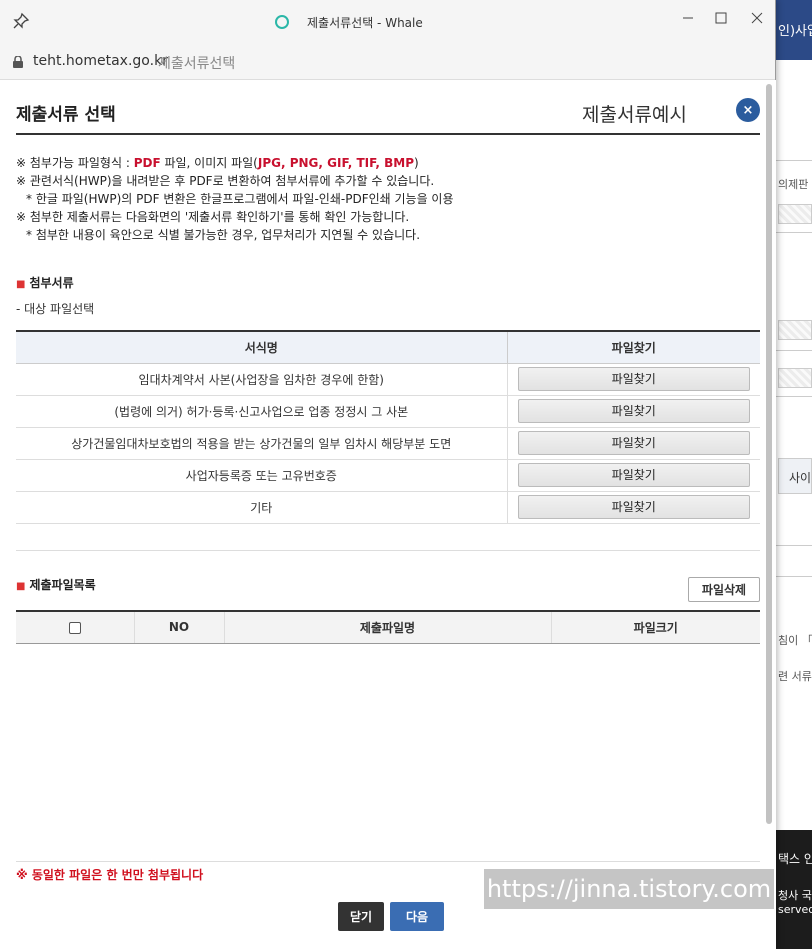 The width and height of the screenshot is (812, 949). I want to click on table-row: (법령에 의거) 허가·등록·신고사업으로 업종 정정시 그 사본 파일찾기, so click(388, 411).